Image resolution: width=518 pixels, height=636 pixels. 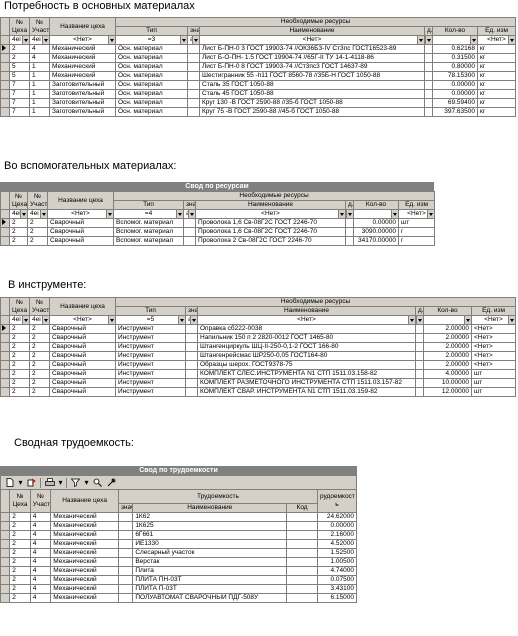 What do you see at coordinates (19, 40) in the screenshot?
I see `filter-shop: 4ei` at bounding box center [19, 40].